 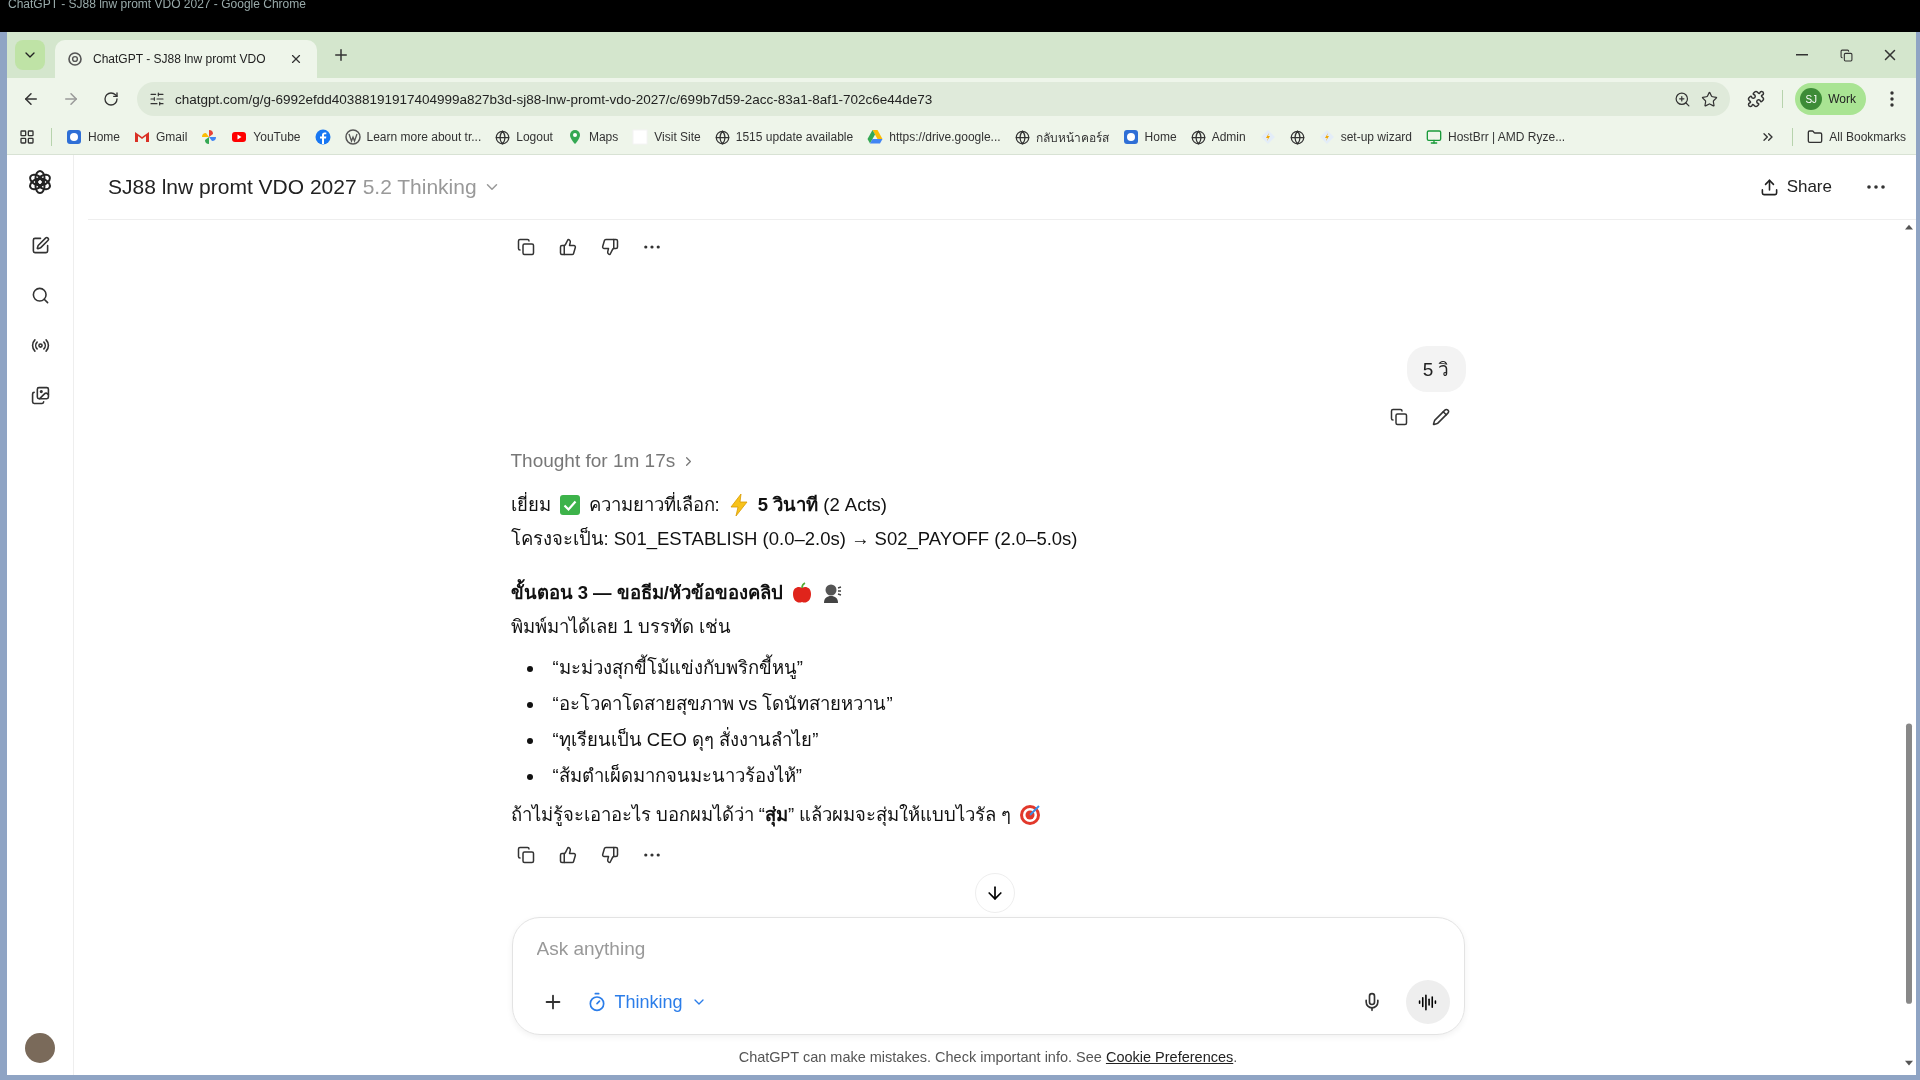 What do you see at coordinates (677, 669) in the screenshot?
I see `example-item: “มะม่วงสุกขี้โม้แข่งกับพริกขี้หนู”` at bounding box center [677, 669].